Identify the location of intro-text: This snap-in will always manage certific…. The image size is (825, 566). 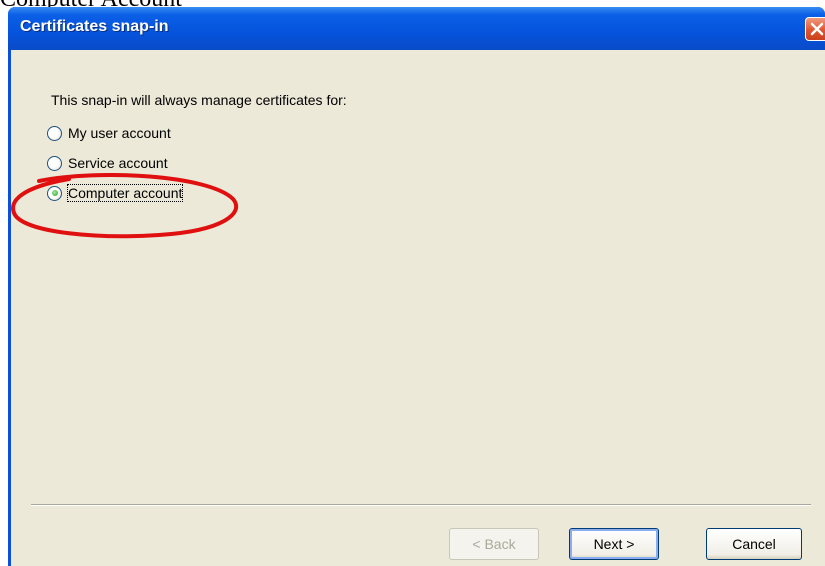
(199, 100).